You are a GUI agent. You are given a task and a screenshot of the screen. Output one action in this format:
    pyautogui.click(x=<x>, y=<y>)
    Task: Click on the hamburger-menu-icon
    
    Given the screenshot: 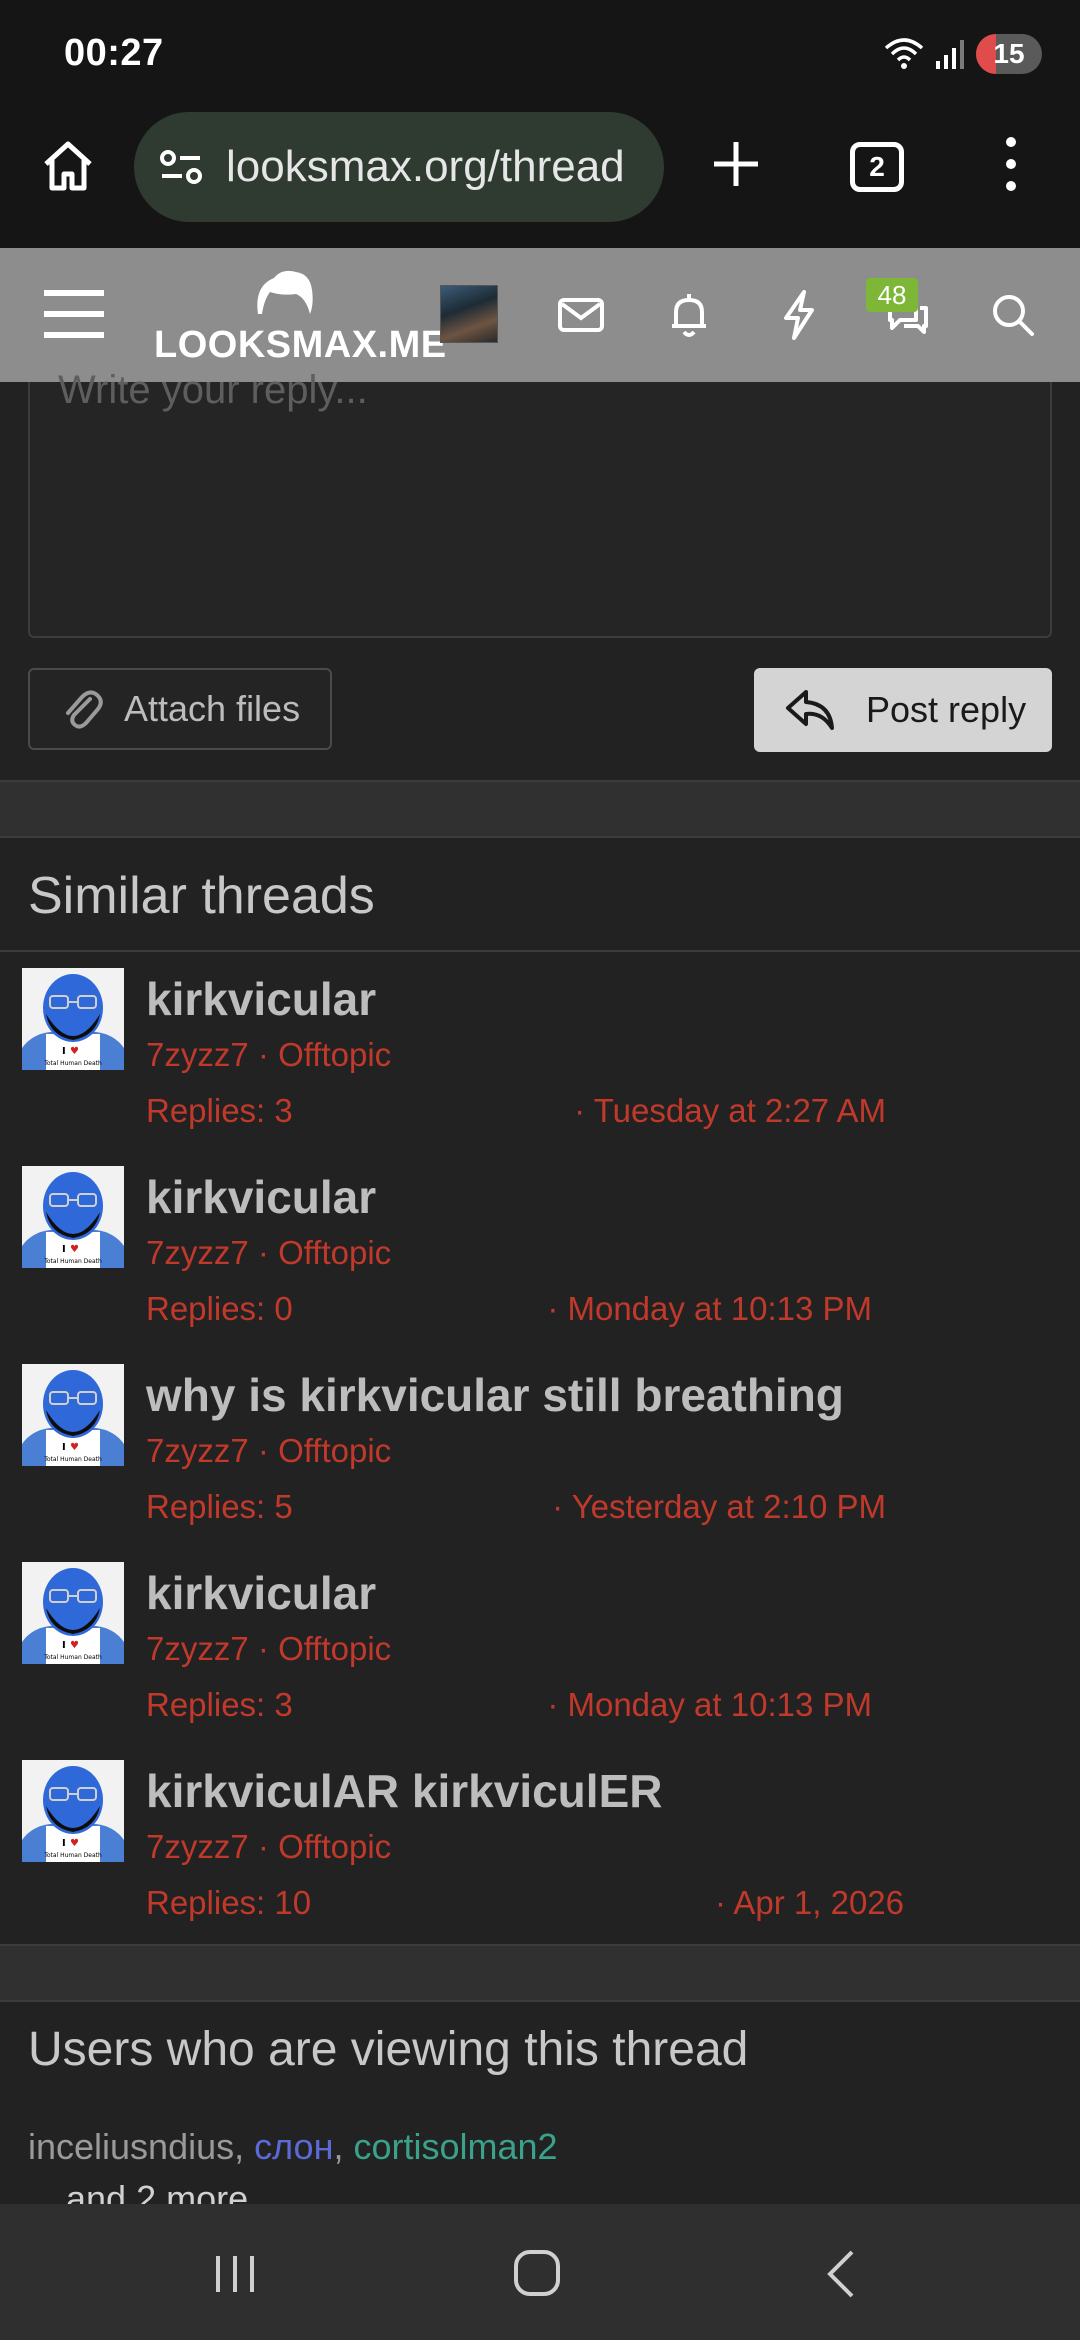 What is the action you would take?
    pyautogui.click(x=74, y=314)
    